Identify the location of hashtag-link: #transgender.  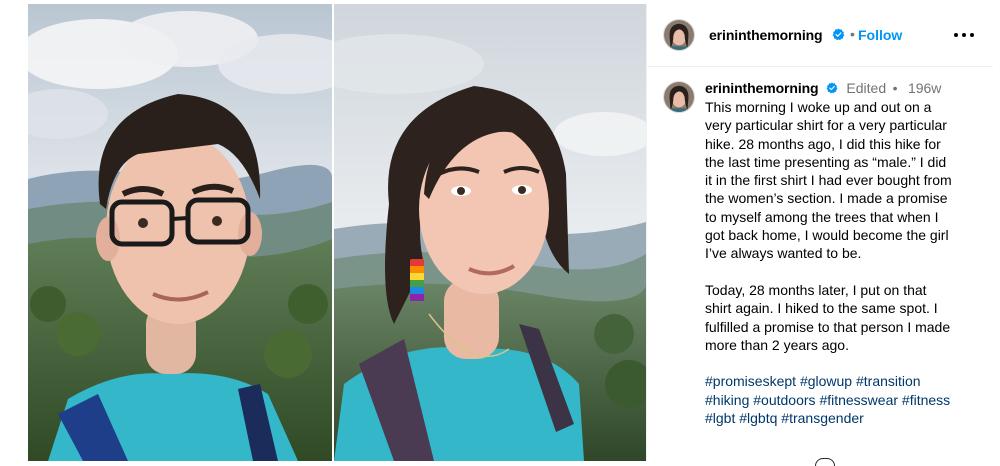
(822, 418).